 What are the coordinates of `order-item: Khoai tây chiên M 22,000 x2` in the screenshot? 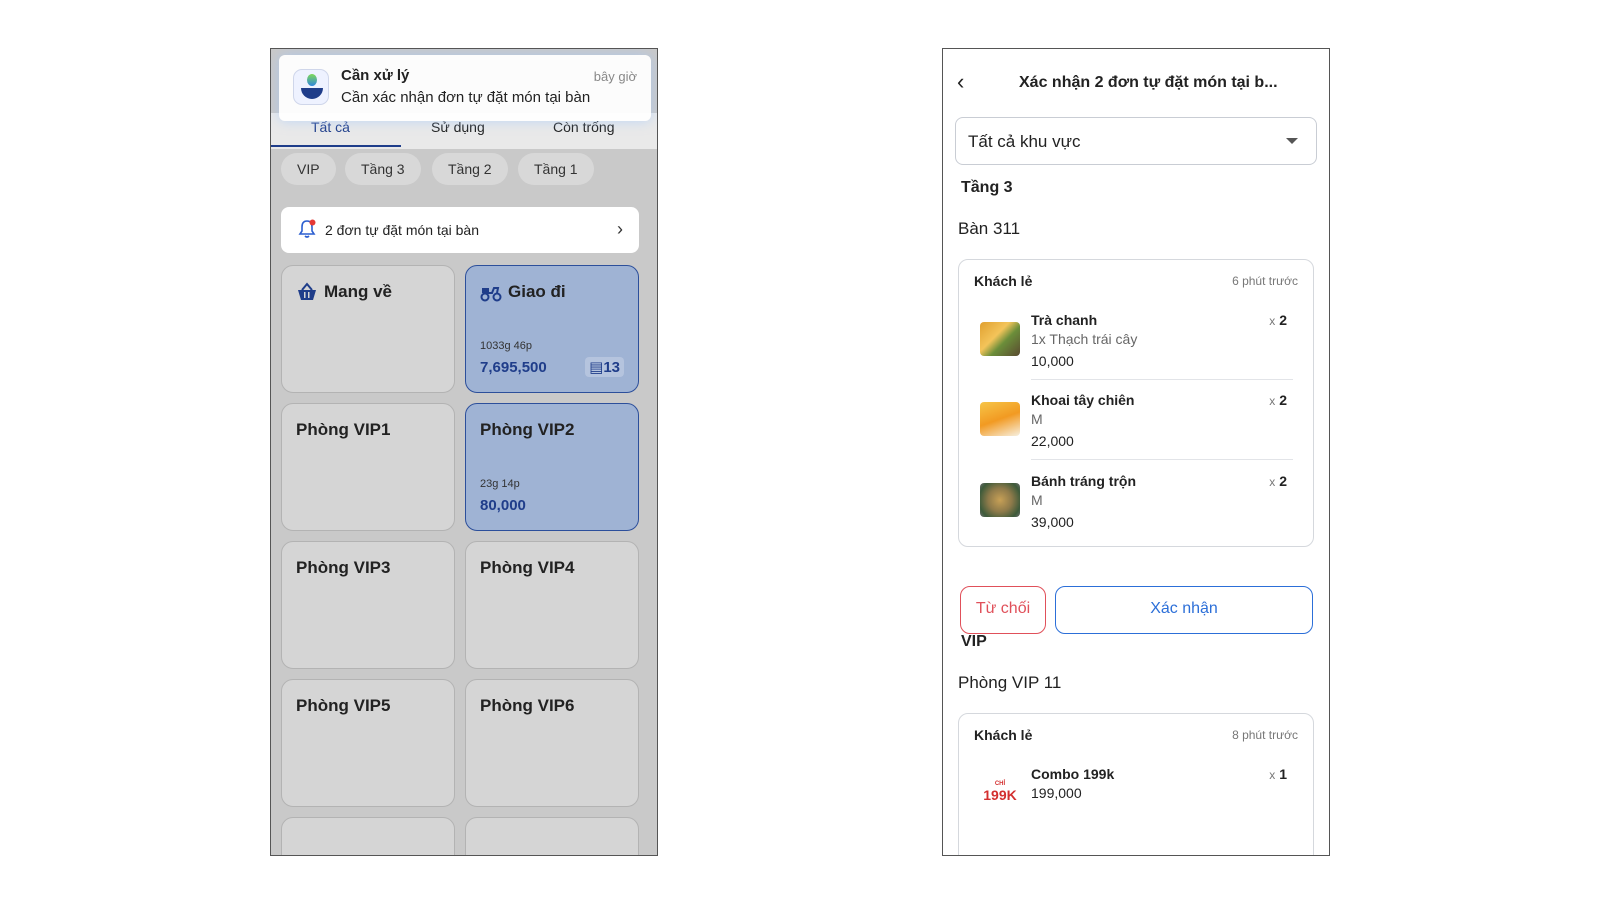 It's located at (1136, 434).